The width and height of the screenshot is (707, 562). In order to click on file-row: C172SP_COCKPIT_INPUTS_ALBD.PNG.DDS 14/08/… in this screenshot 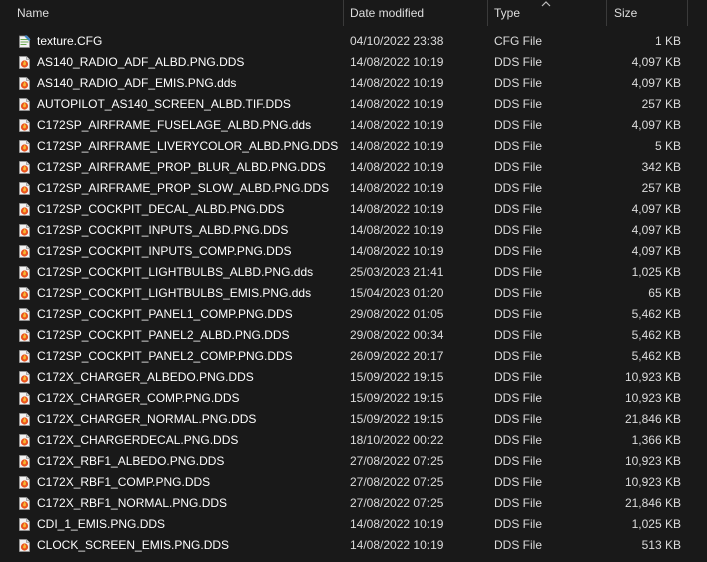, I will do `click(353, 230)`.